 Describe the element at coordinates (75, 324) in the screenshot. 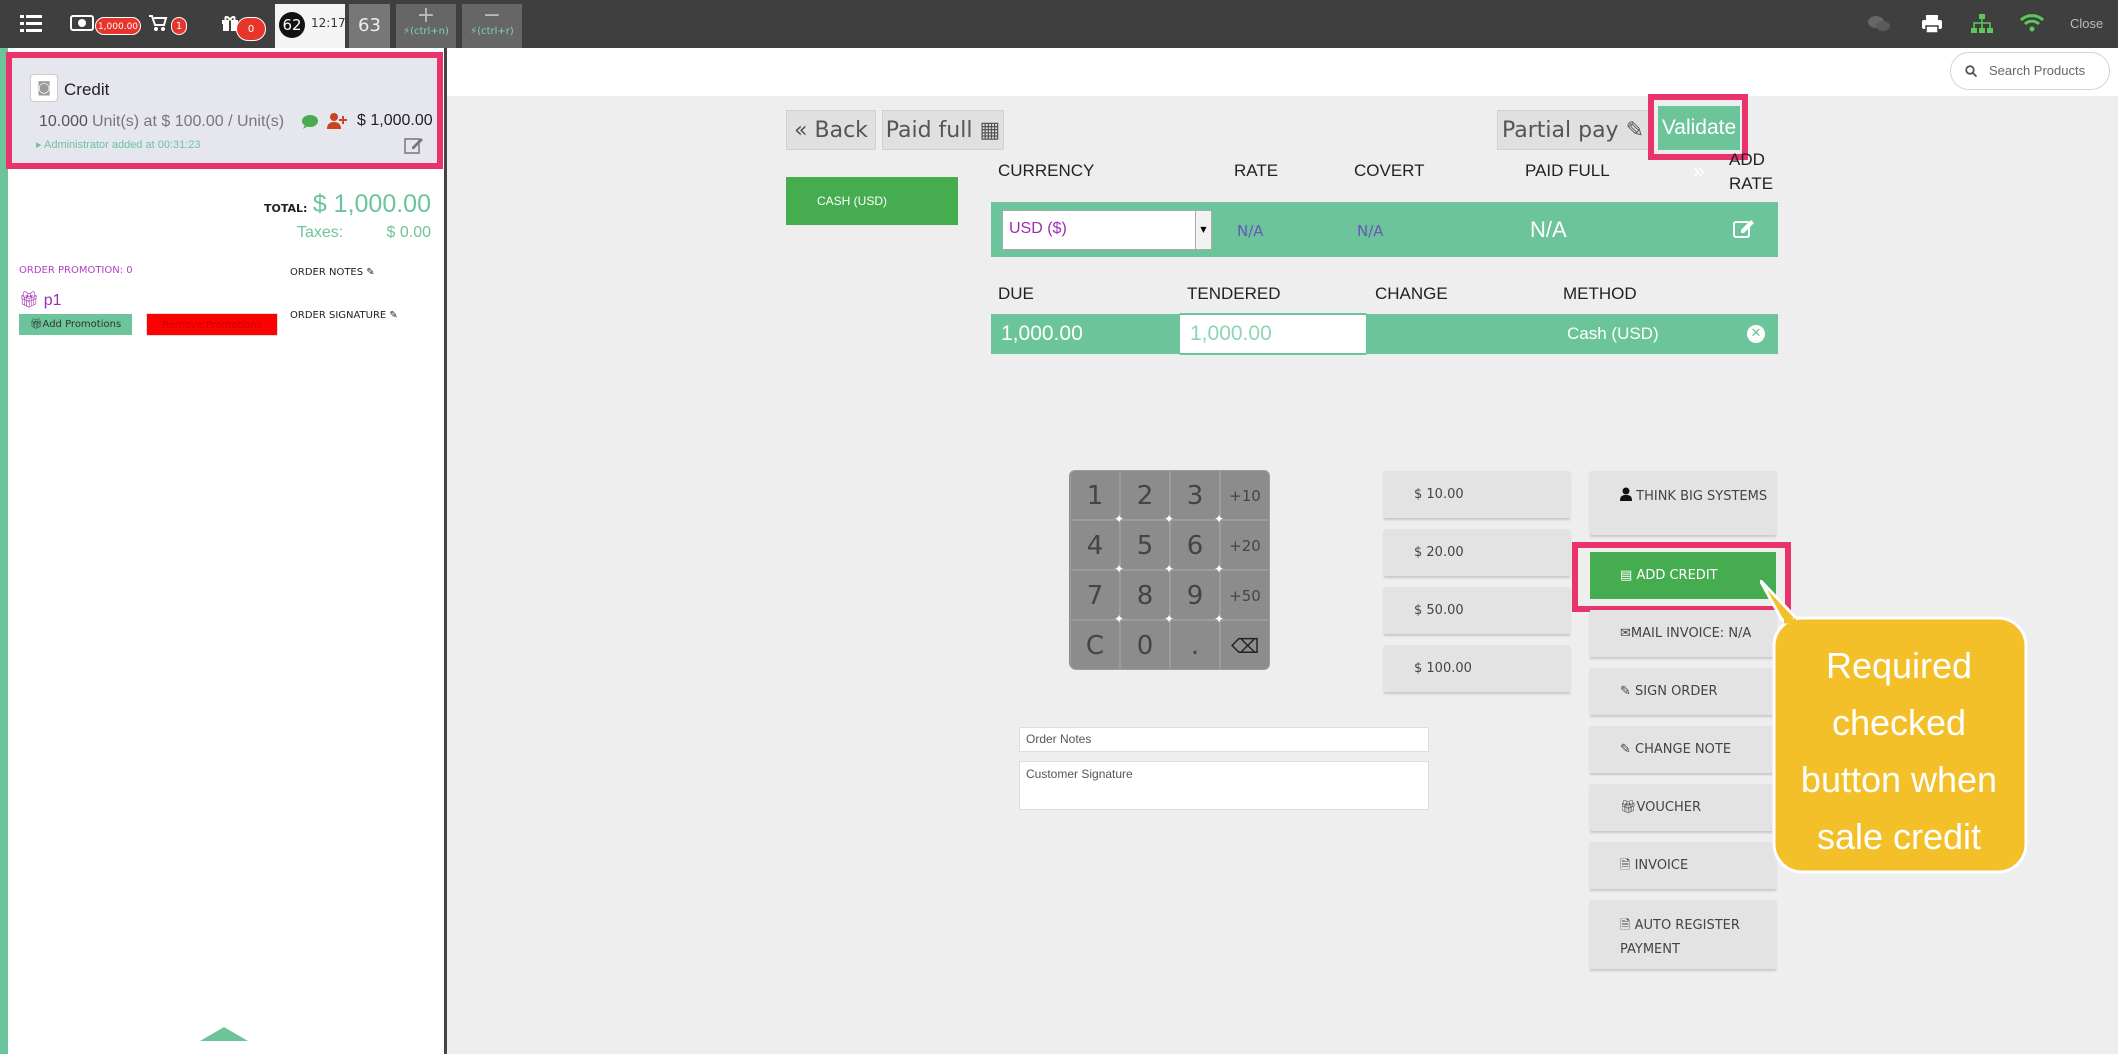

I see `add-promotions-button: 🎁︎Add Promotions` at that location.